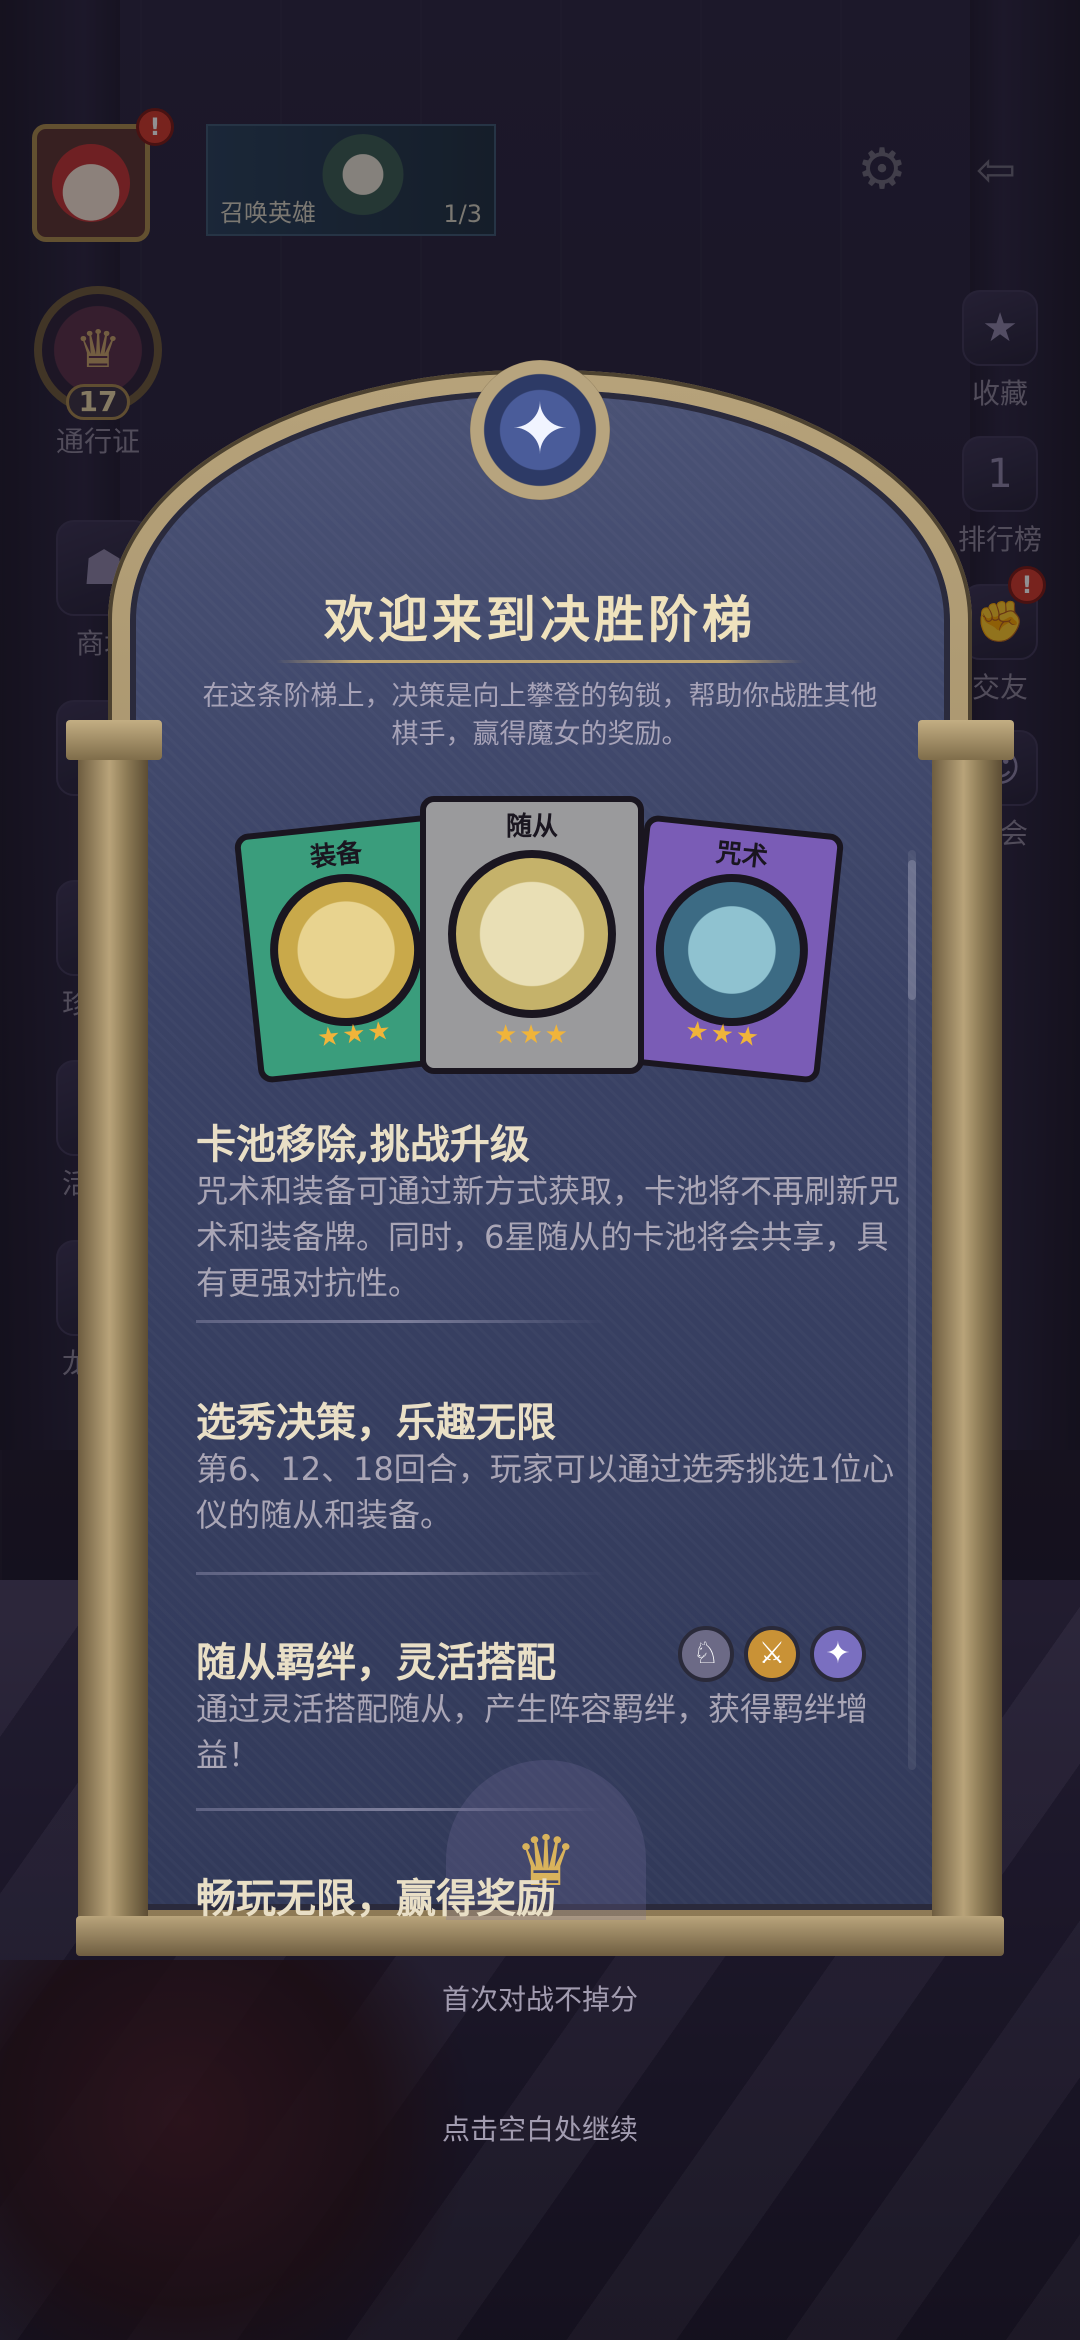  Describe the element at coordinates (531, 827) in the screenshot. I see `card-label: 随从` at that location.